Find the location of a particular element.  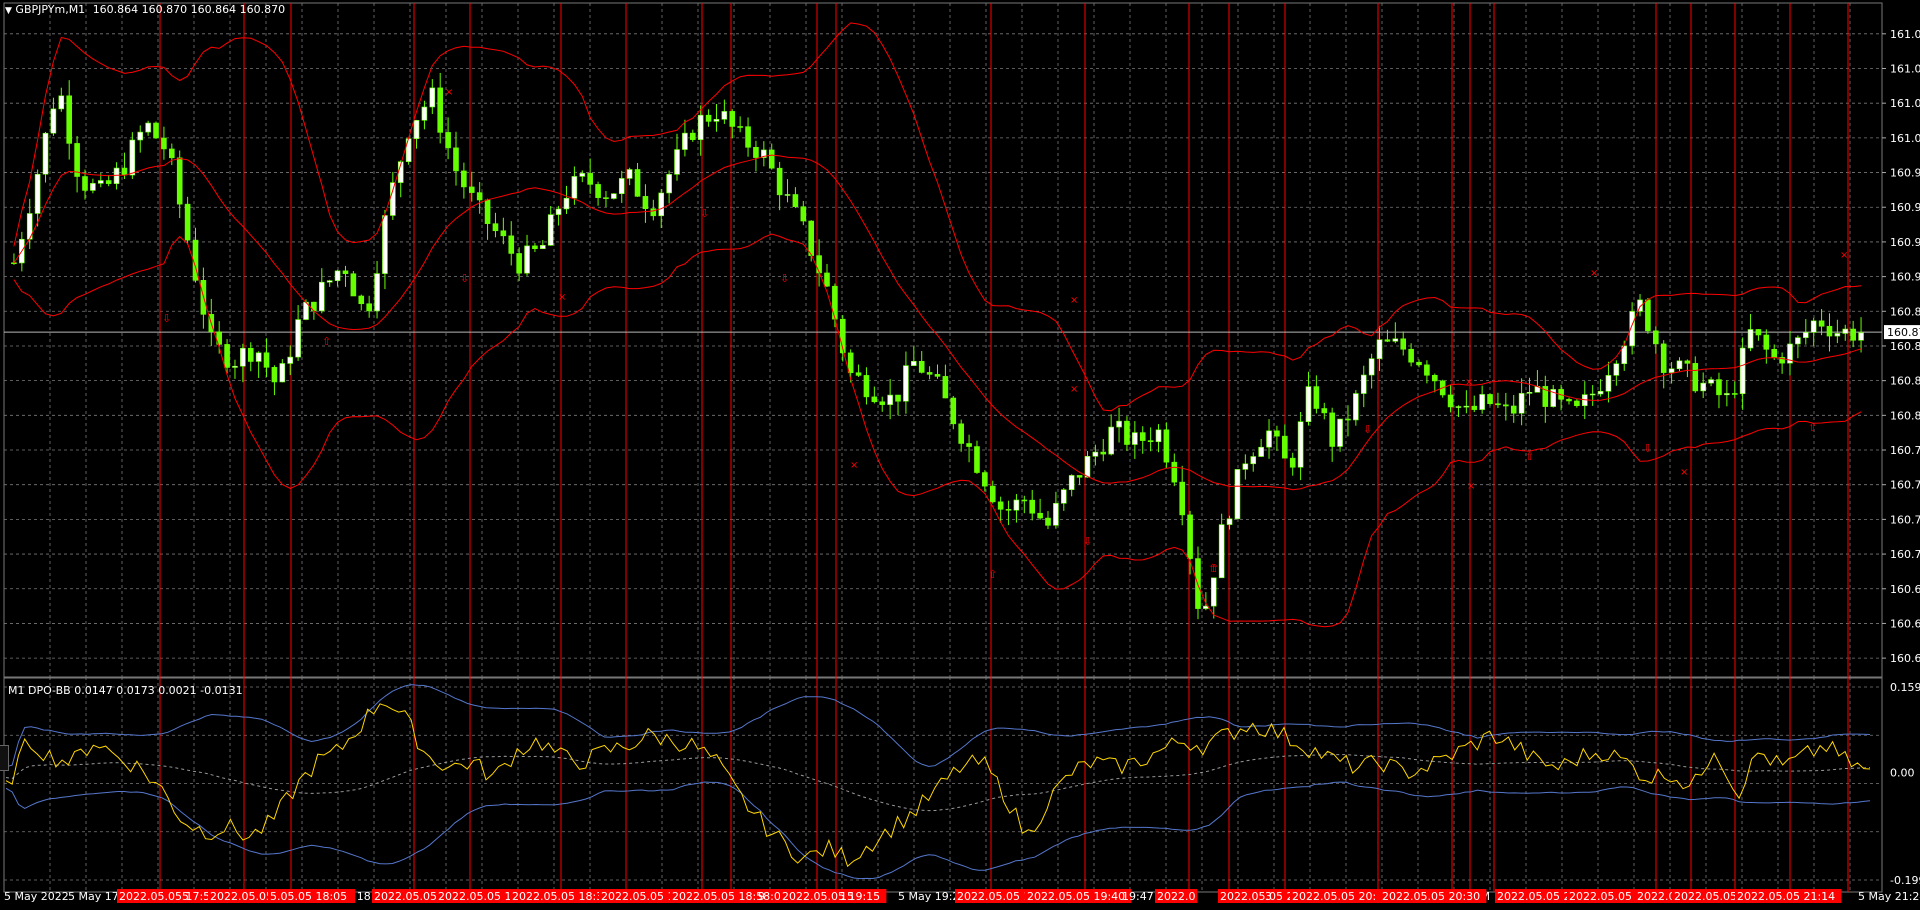

price-axis-label: 160.810 is located at coordinates (1905, 415).